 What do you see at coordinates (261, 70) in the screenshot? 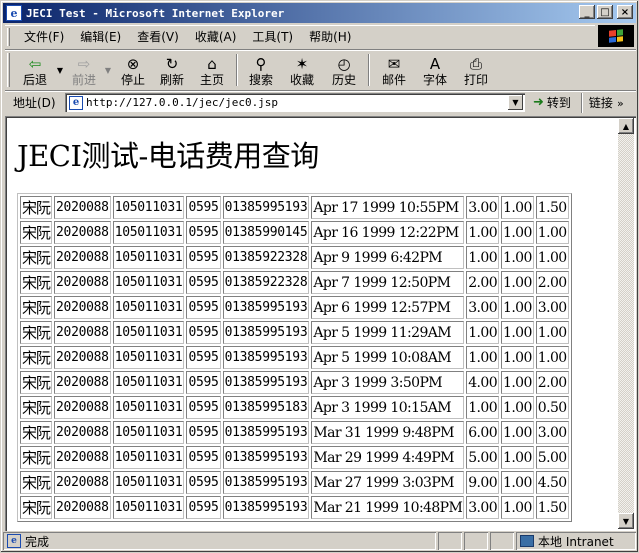
I see `search-button: ⚲ 搜索` at bounding box center [261, 70].